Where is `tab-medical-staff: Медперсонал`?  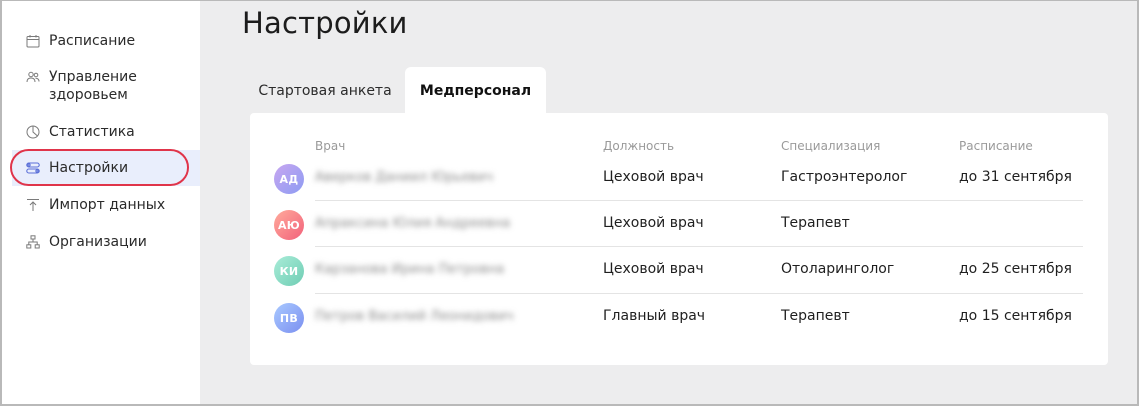 tab-medical-staff: Медперсонал is located at coordinates (475, 91).